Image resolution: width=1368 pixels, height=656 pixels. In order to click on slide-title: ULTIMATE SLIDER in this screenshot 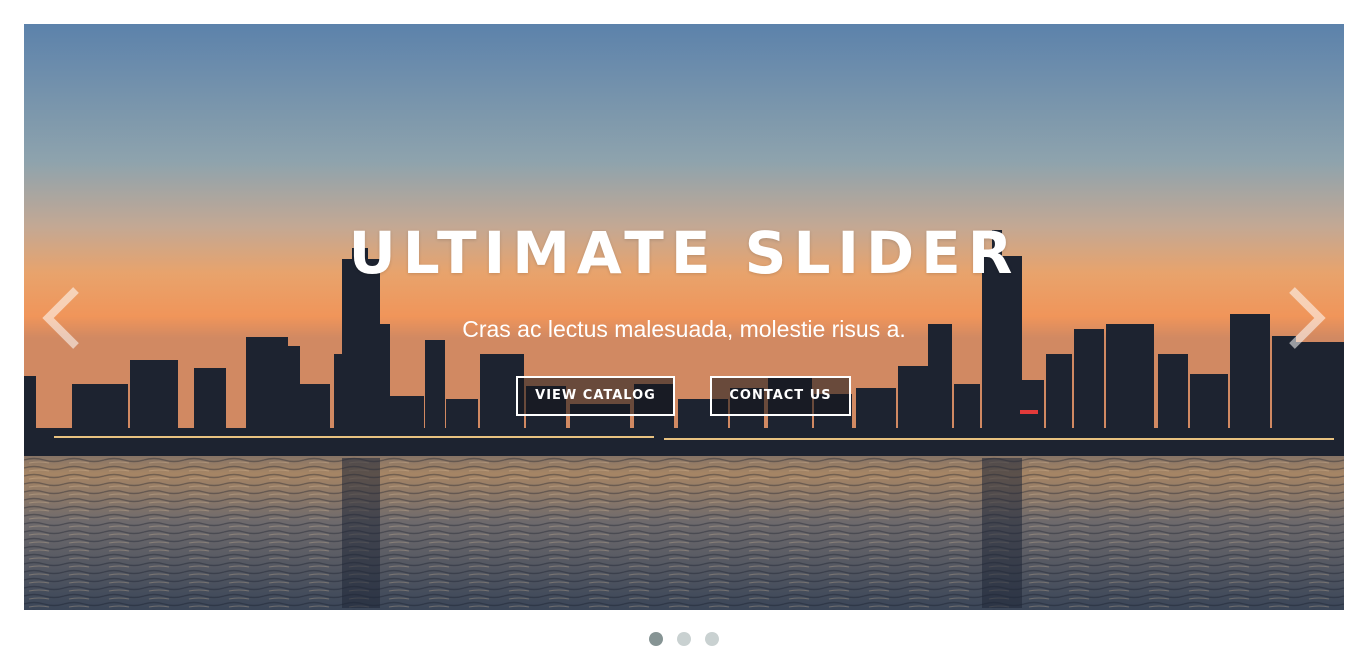, I will do `click(684, 253)`.